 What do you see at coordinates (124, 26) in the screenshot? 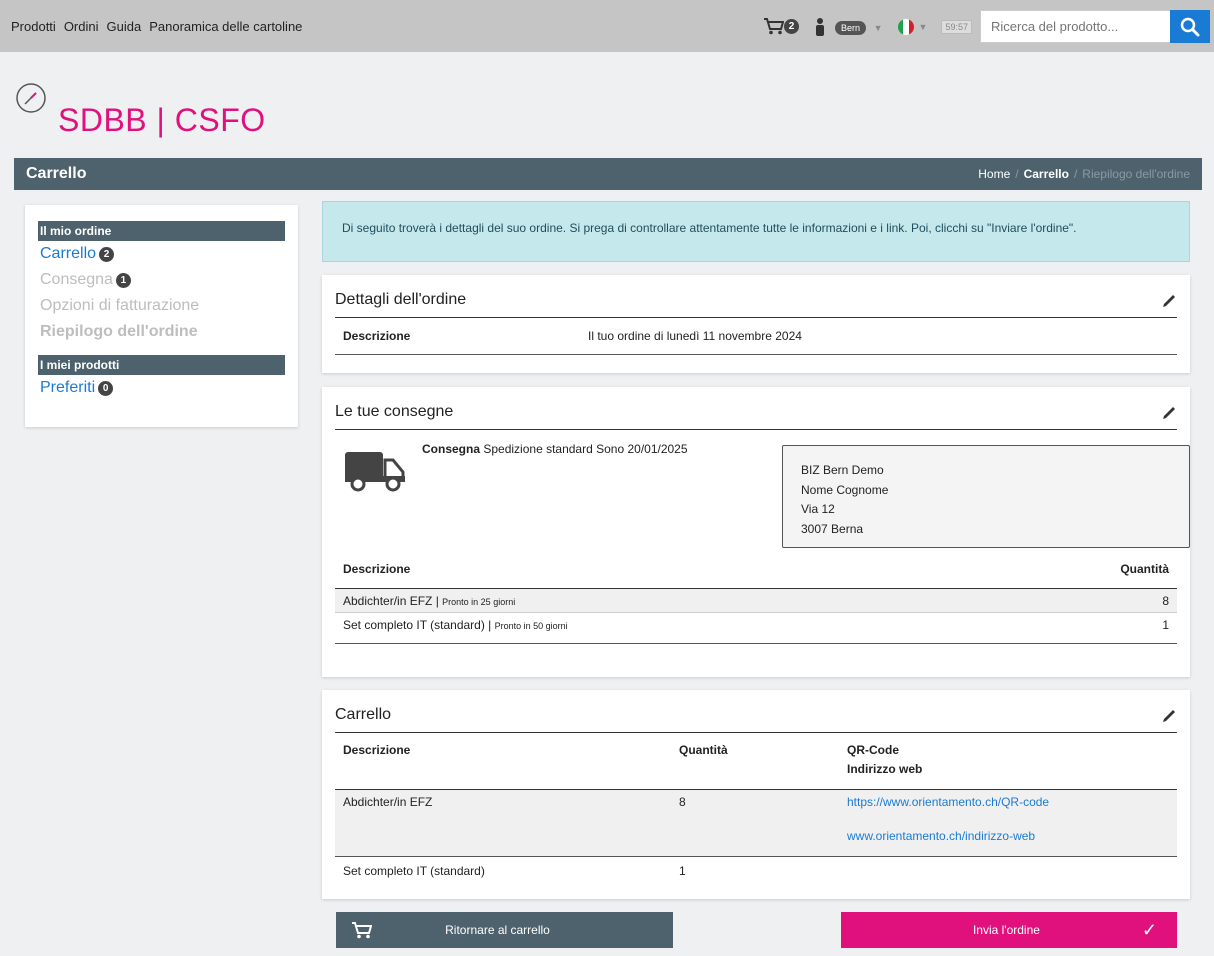
I see `nav-guida: Guida` at bounding box center [124, 26].